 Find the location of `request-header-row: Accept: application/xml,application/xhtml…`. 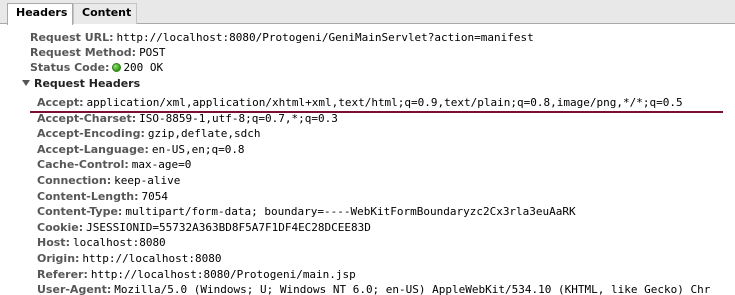

request-header-row: Accept: application/xml,application/xhtml… is located at coordinates (360, 103).